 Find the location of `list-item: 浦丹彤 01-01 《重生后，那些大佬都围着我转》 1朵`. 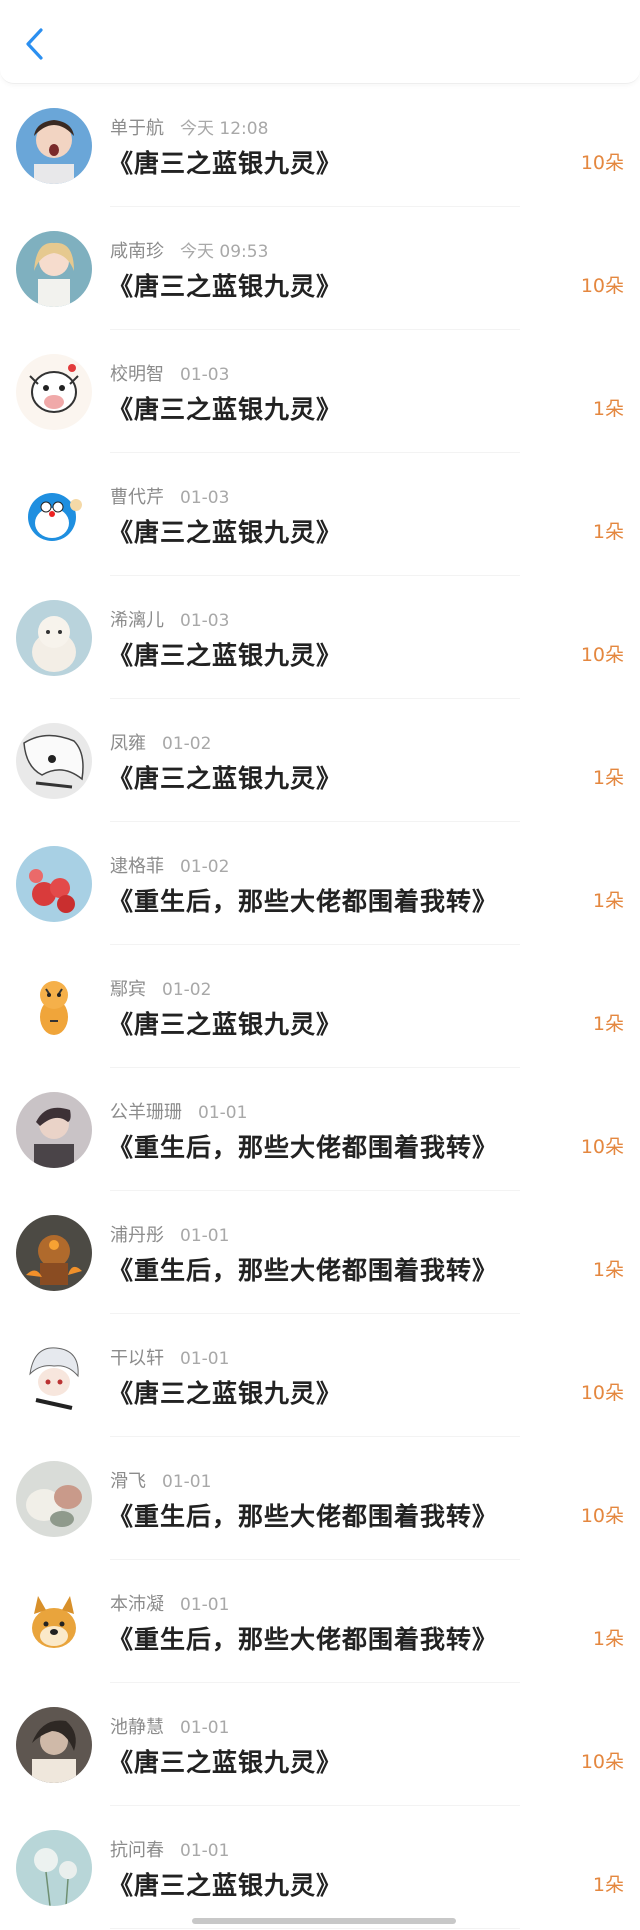

list-item: 浦丹彤 01-01 《重生后，那些大佬都围着我转》 1朵 is located at coordinates (320, 1252).